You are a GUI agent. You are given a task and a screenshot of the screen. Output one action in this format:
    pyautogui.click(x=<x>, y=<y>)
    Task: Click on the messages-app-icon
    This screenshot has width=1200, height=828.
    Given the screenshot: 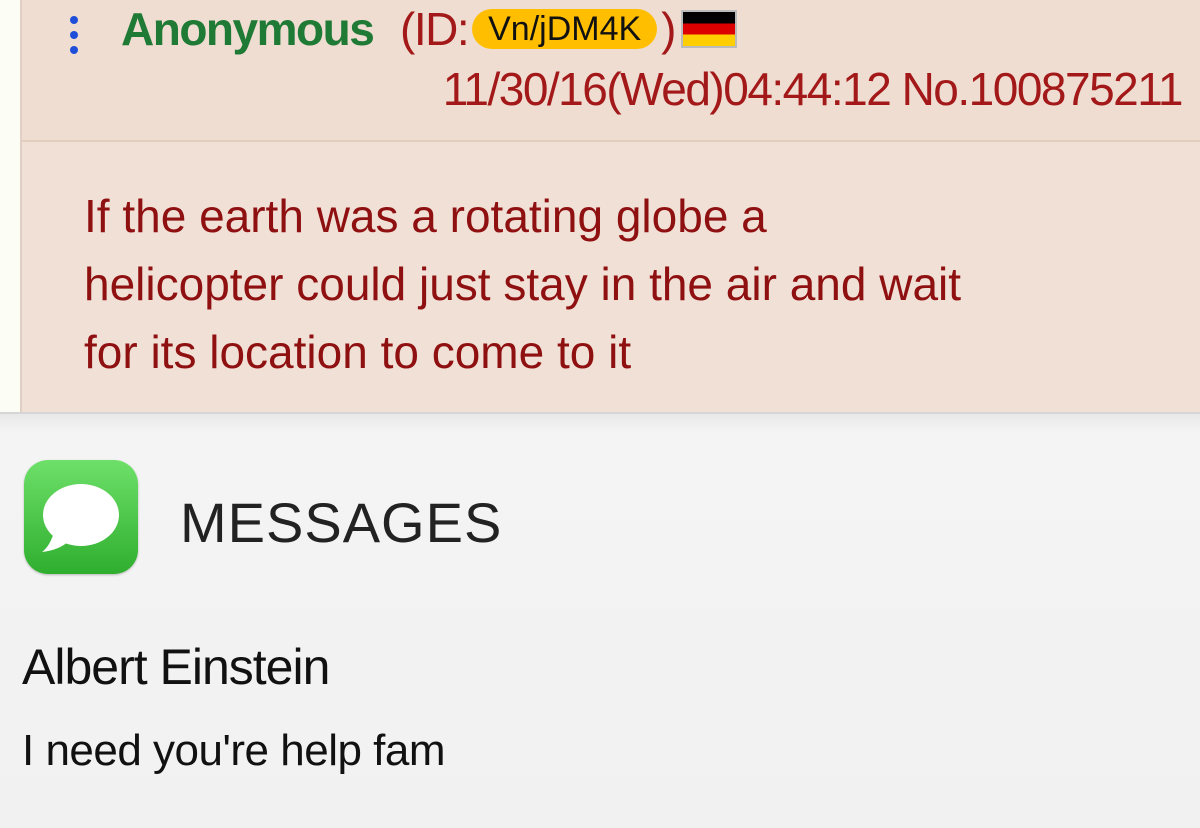 What is the action you would take?
    pyautogui.click(x=81, y=517)
    